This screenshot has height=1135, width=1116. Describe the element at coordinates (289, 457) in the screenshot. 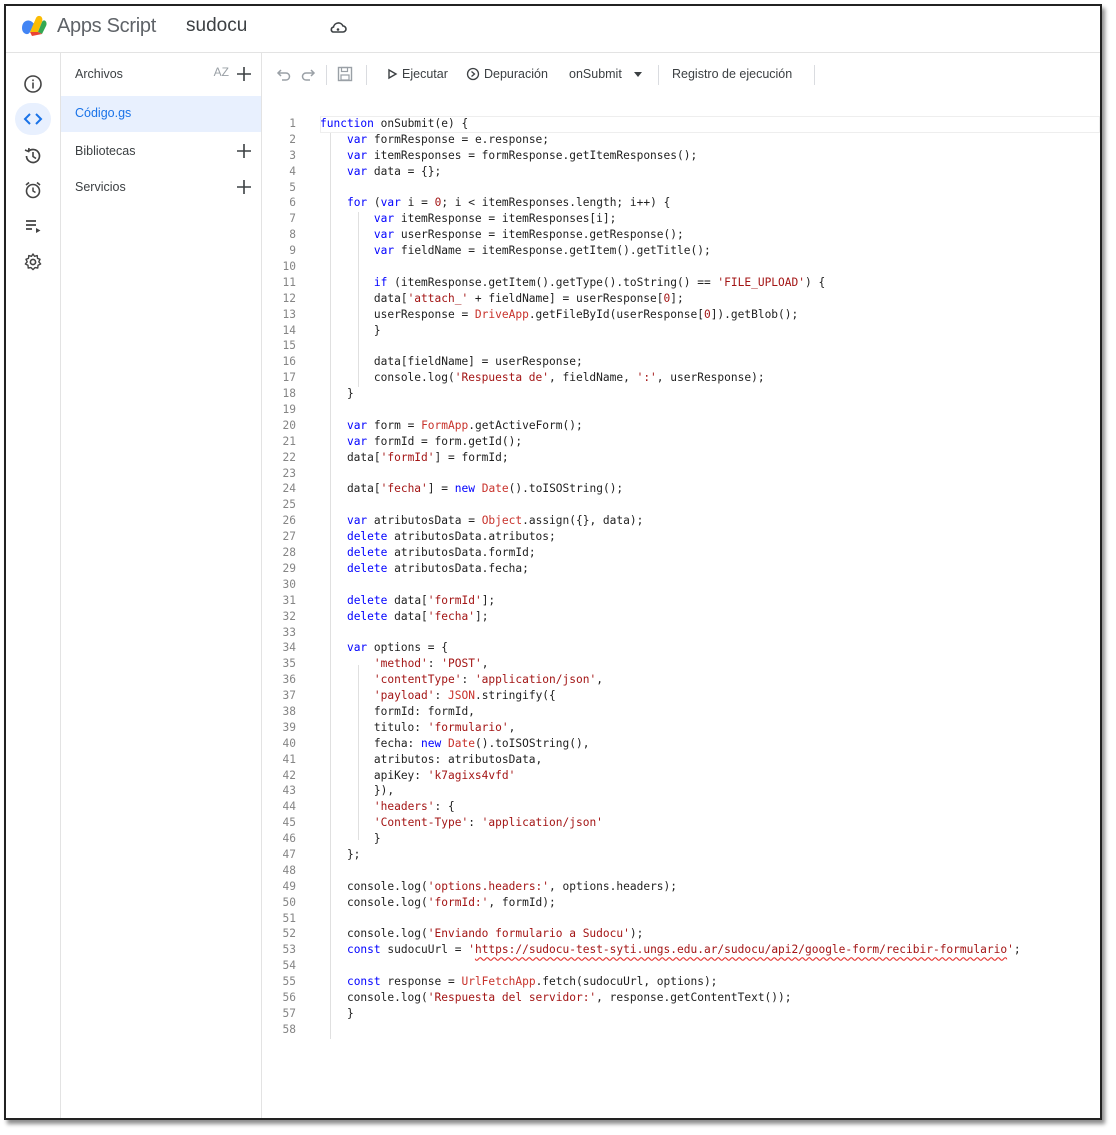

I see `line-number: 22` at that location.